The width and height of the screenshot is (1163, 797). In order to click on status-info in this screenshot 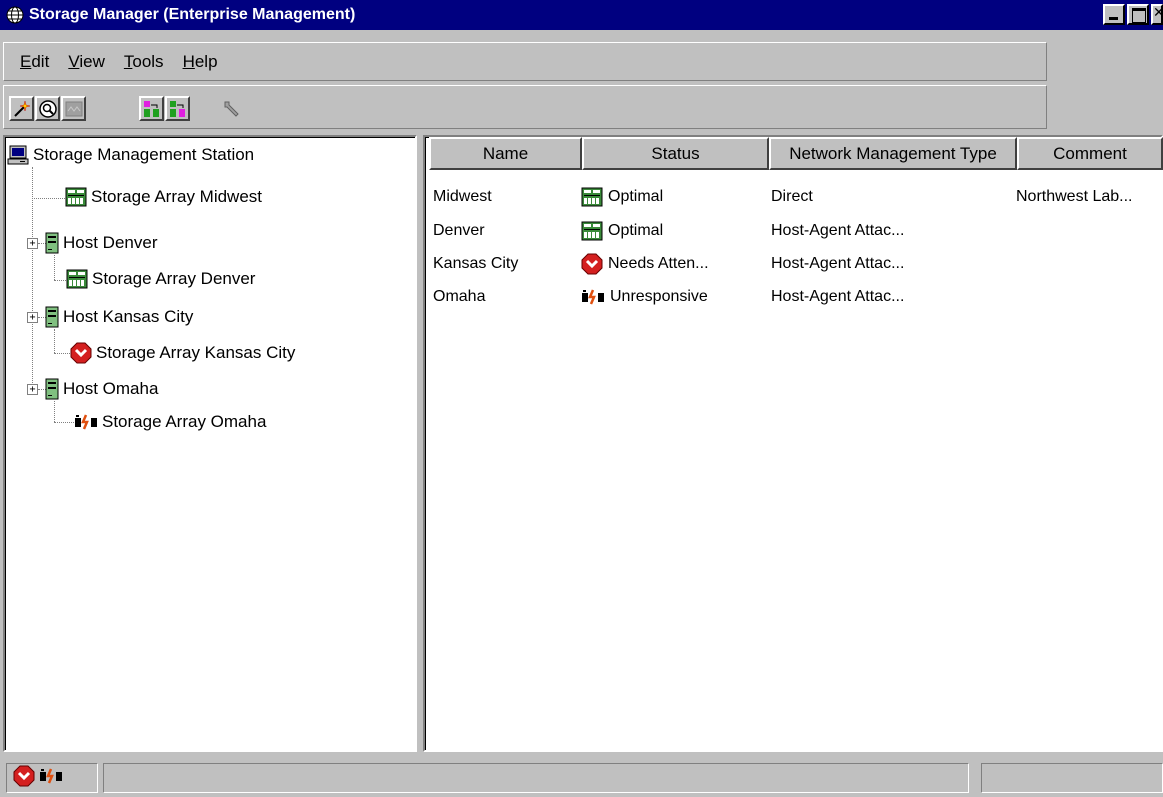, I will do `click(1072, 778)`.